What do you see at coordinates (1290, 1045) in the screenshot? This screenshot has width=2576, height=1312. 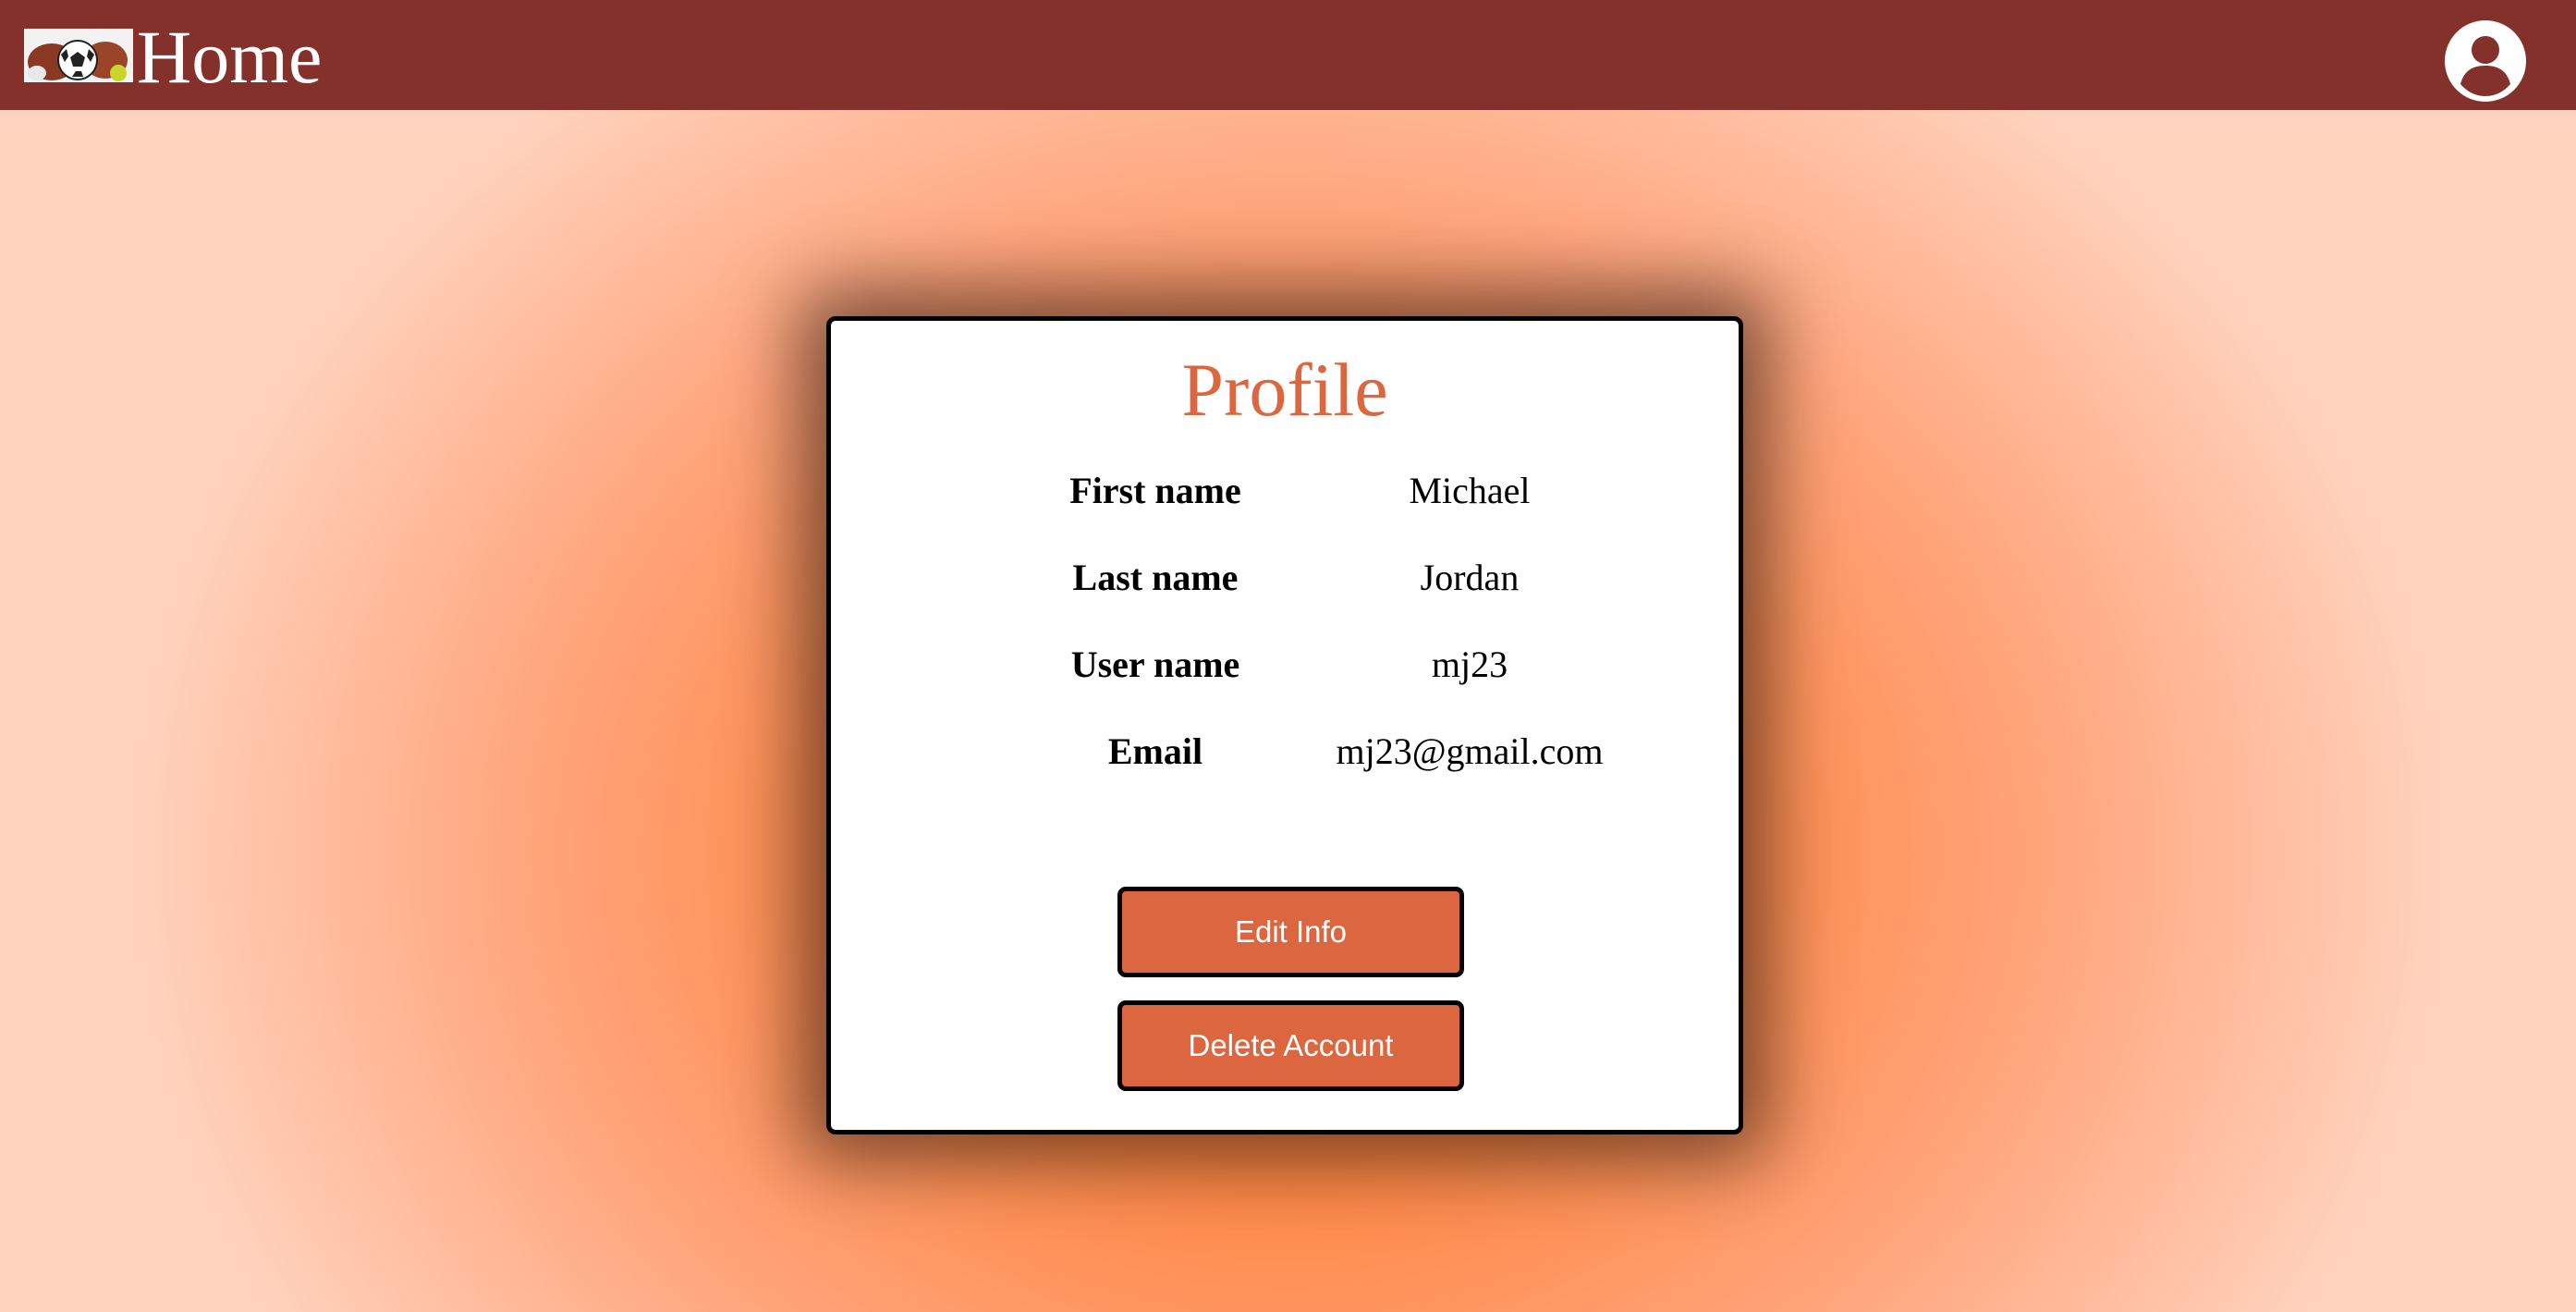 I see `delete-account-button: Delete Account` at bounding box center [1290, 1045].